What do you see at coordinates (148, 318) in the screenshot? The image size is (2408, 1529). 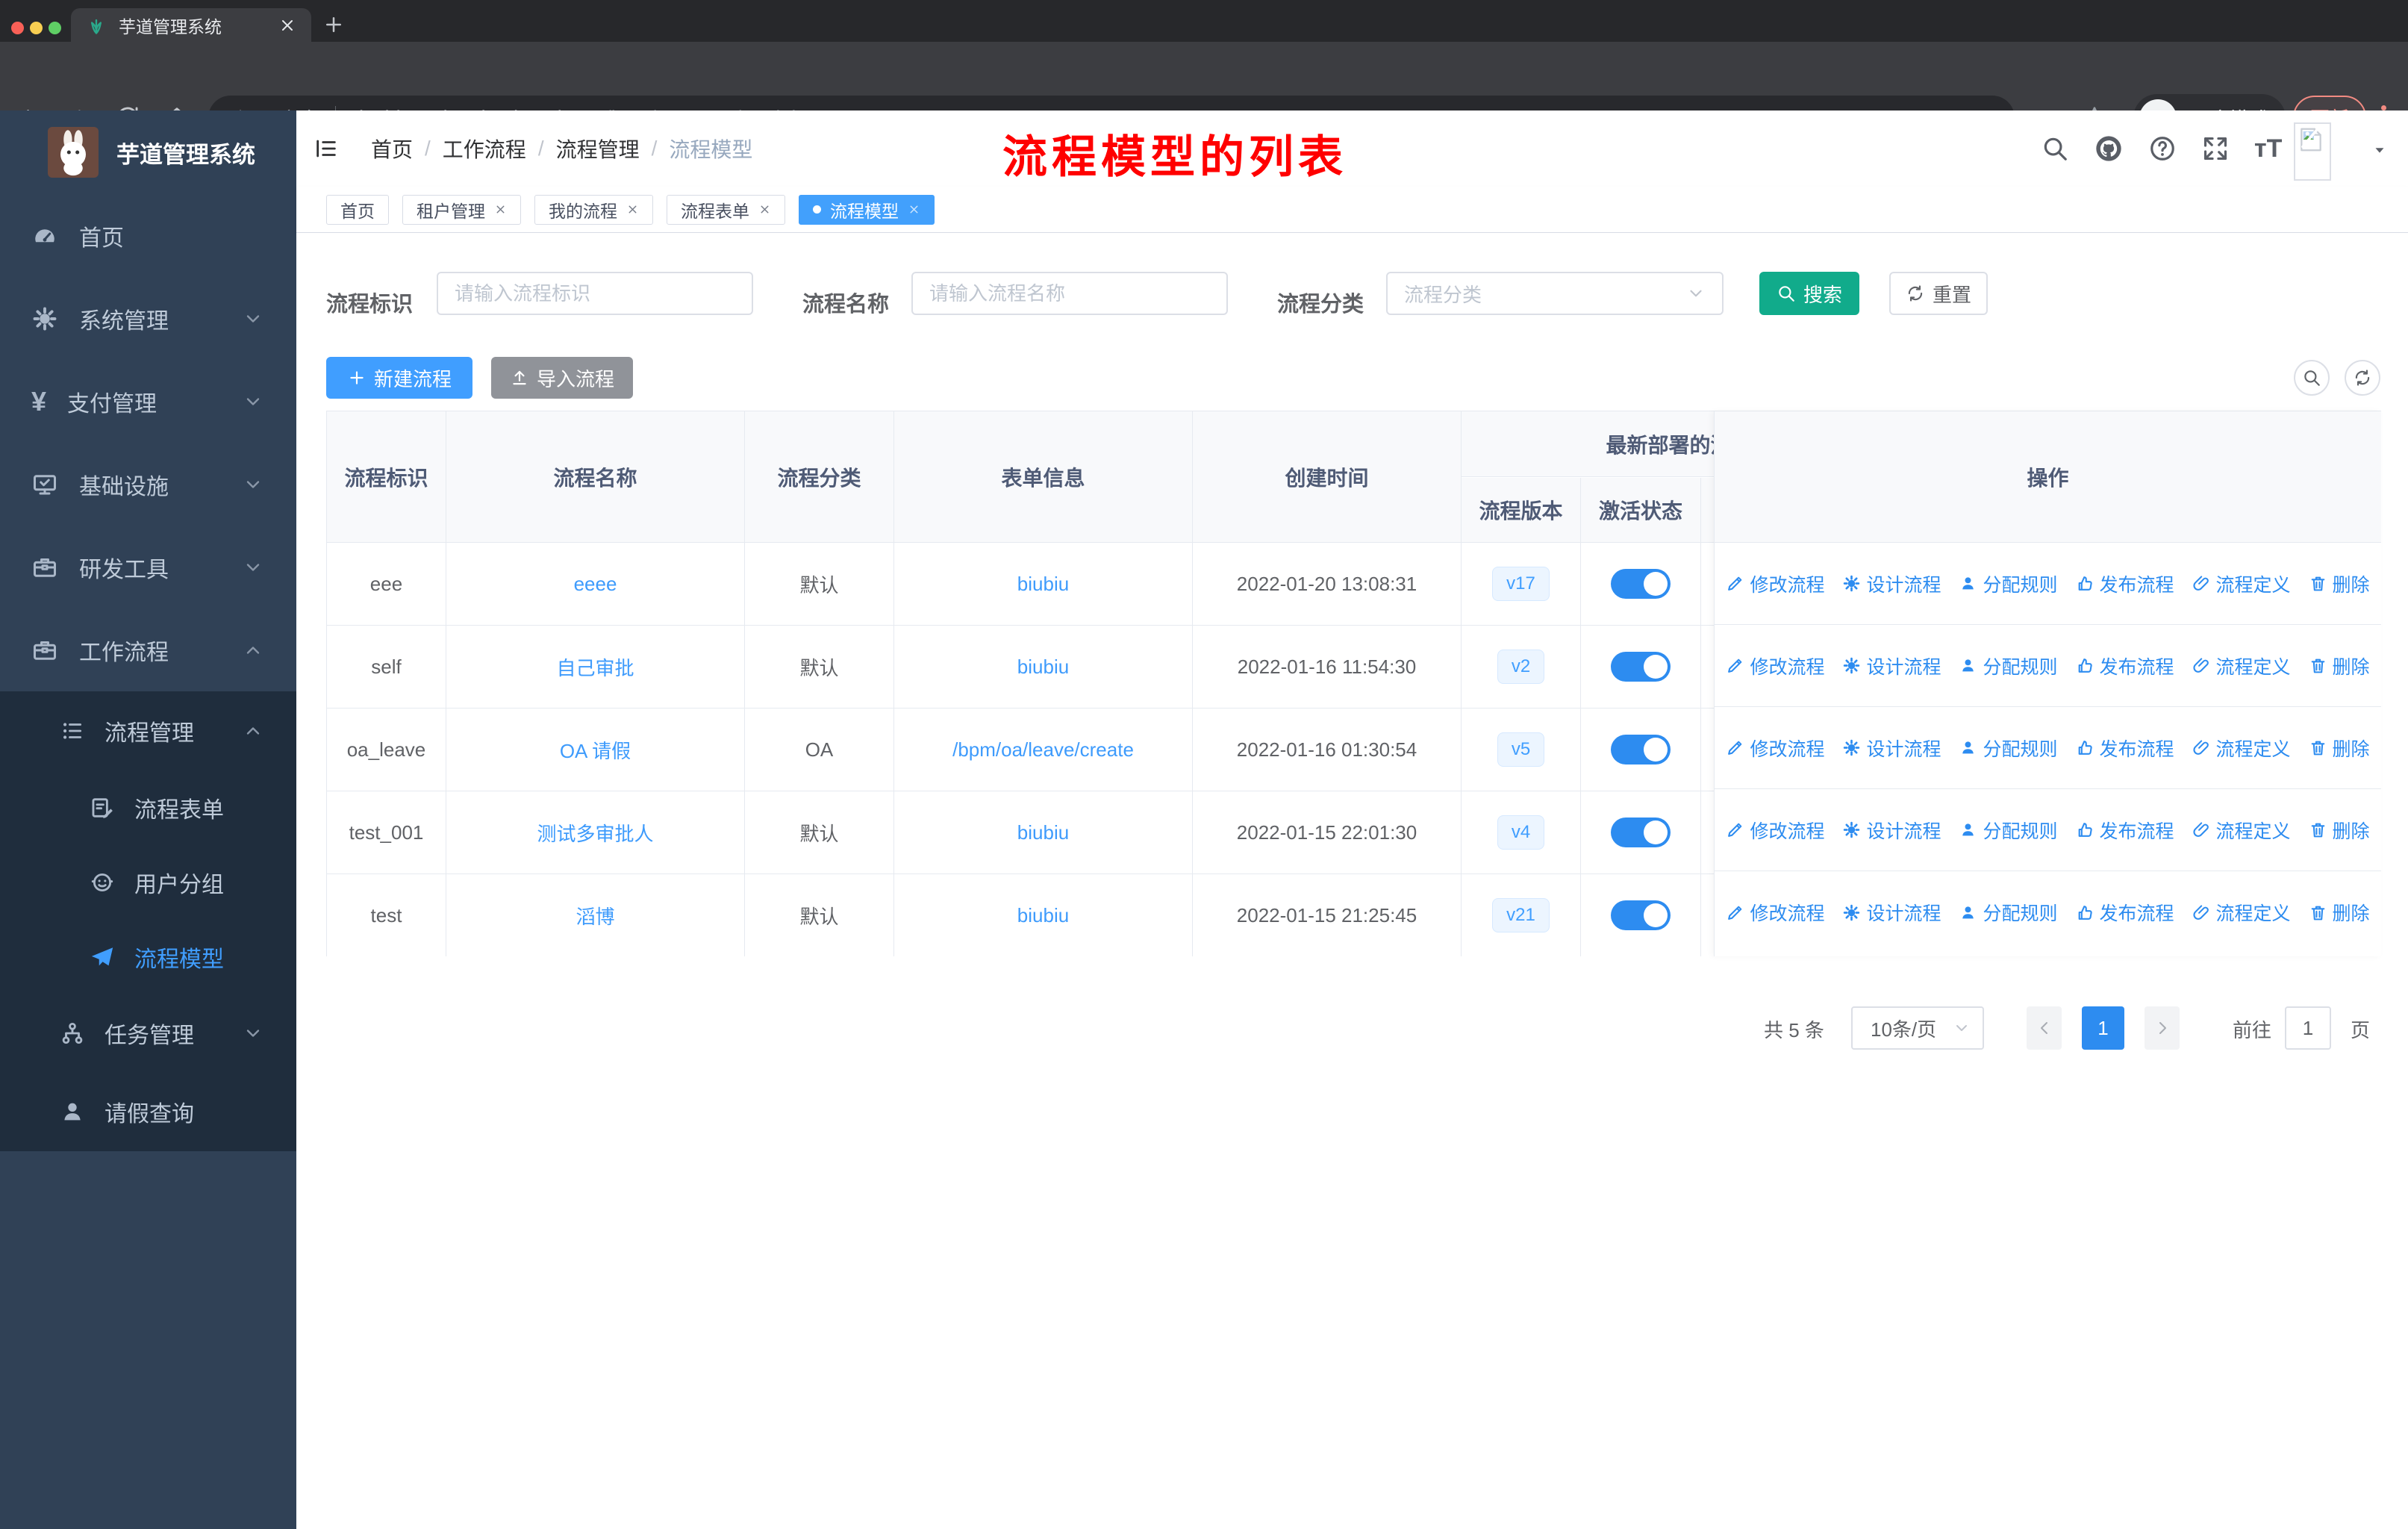 I see `sidebar-item-system: 系统管理` at bounding box center [148, 318].